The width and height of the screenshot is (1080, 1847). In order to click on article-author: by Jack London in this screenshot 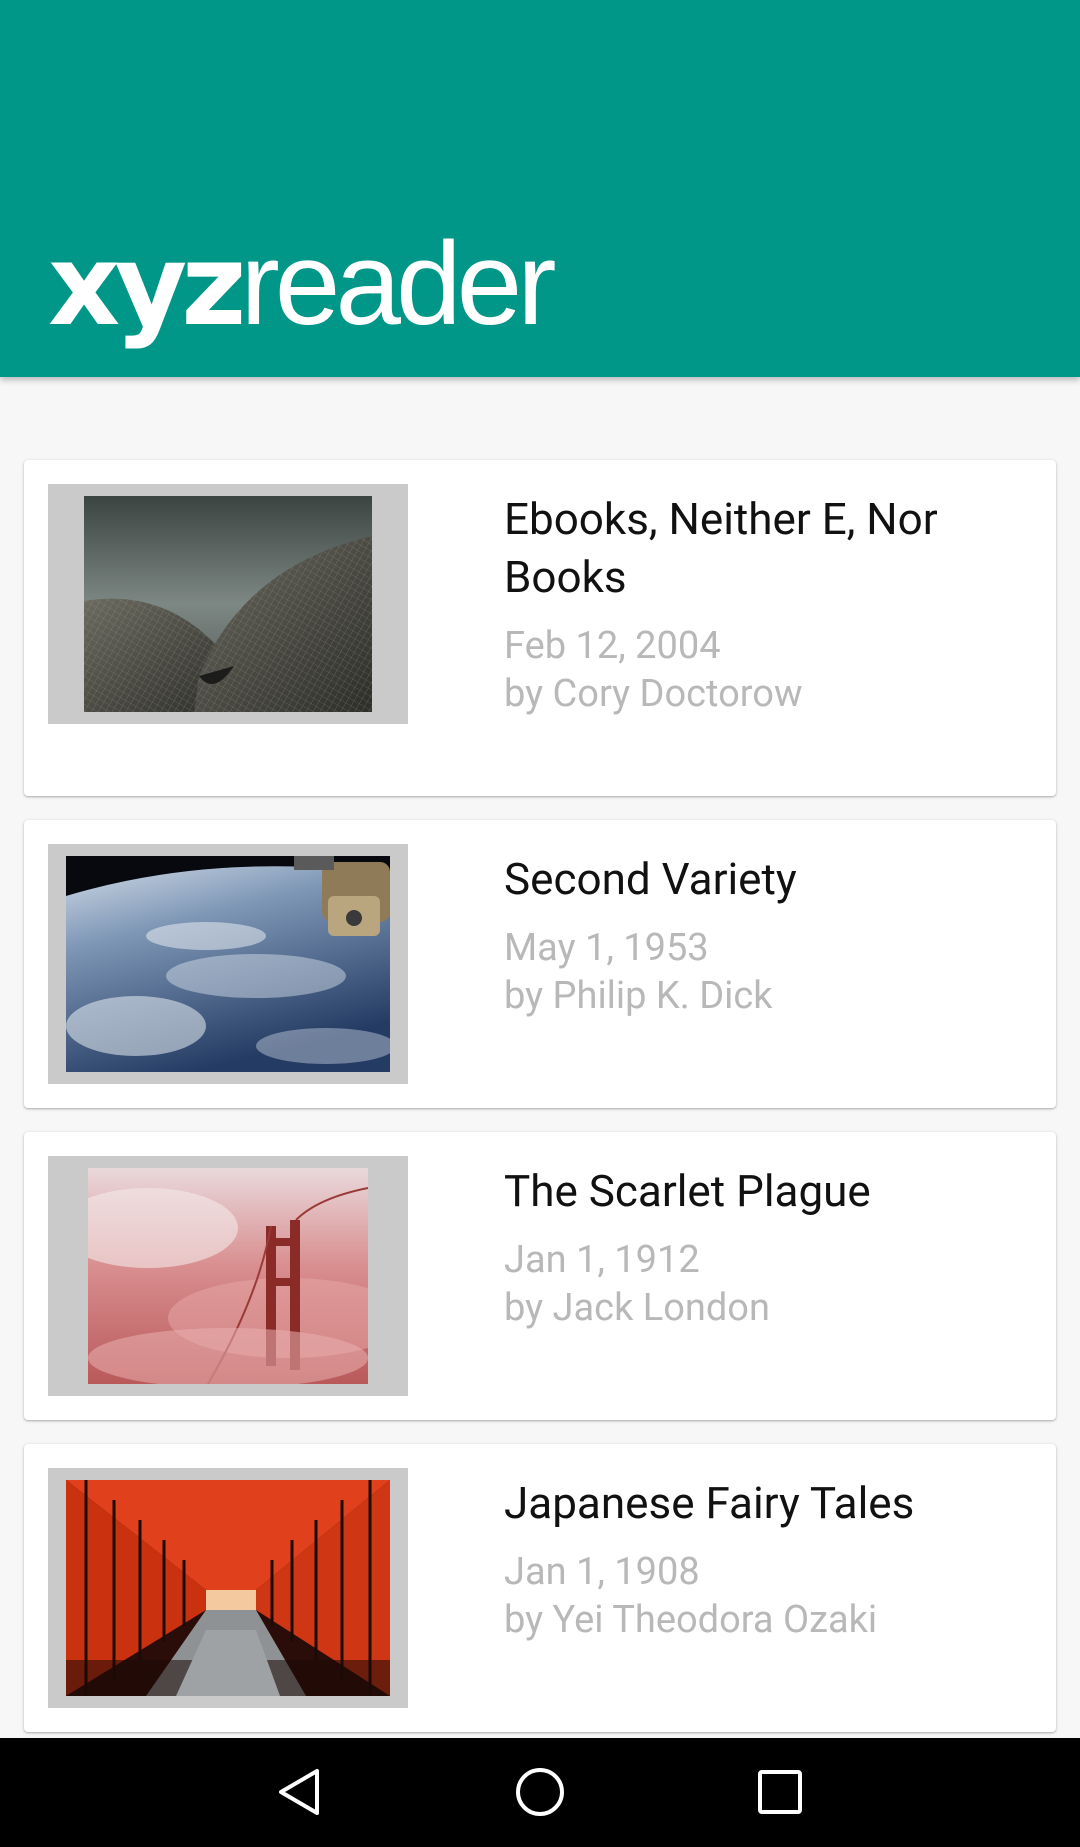, I will do `click(637, 1308)`.